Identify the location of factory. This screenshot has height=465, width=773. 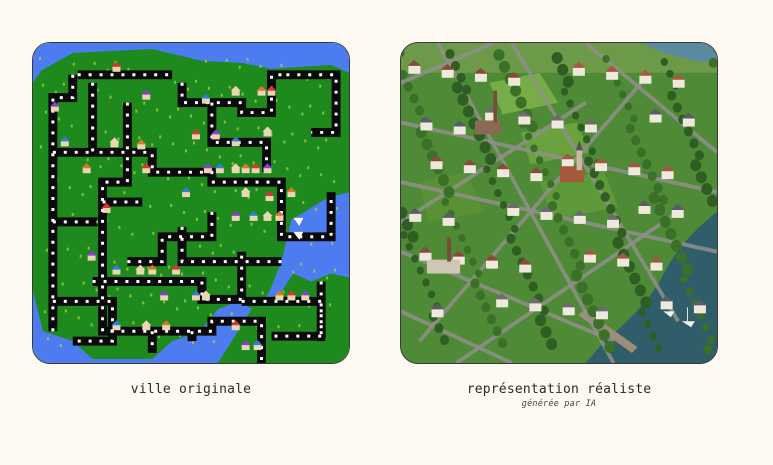
(443, 266).